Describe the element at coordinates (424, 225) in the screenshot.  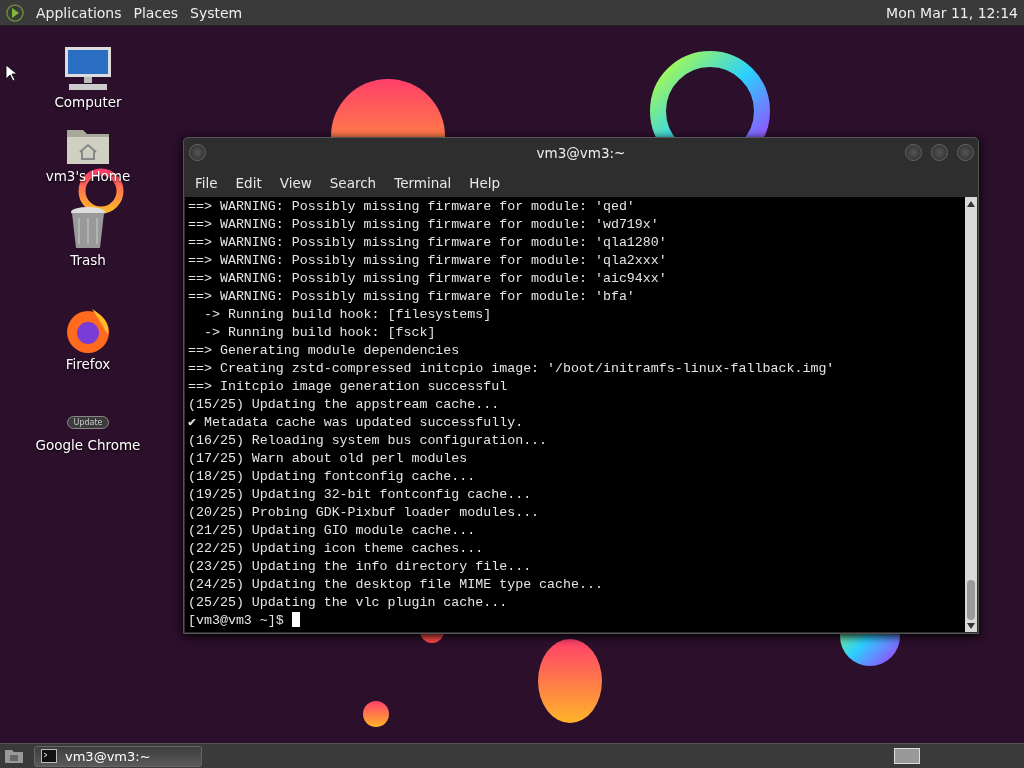
I see `terminal-line: ==> WARNING: Possibly missing firmware for module: 'wd719x'` at that location.